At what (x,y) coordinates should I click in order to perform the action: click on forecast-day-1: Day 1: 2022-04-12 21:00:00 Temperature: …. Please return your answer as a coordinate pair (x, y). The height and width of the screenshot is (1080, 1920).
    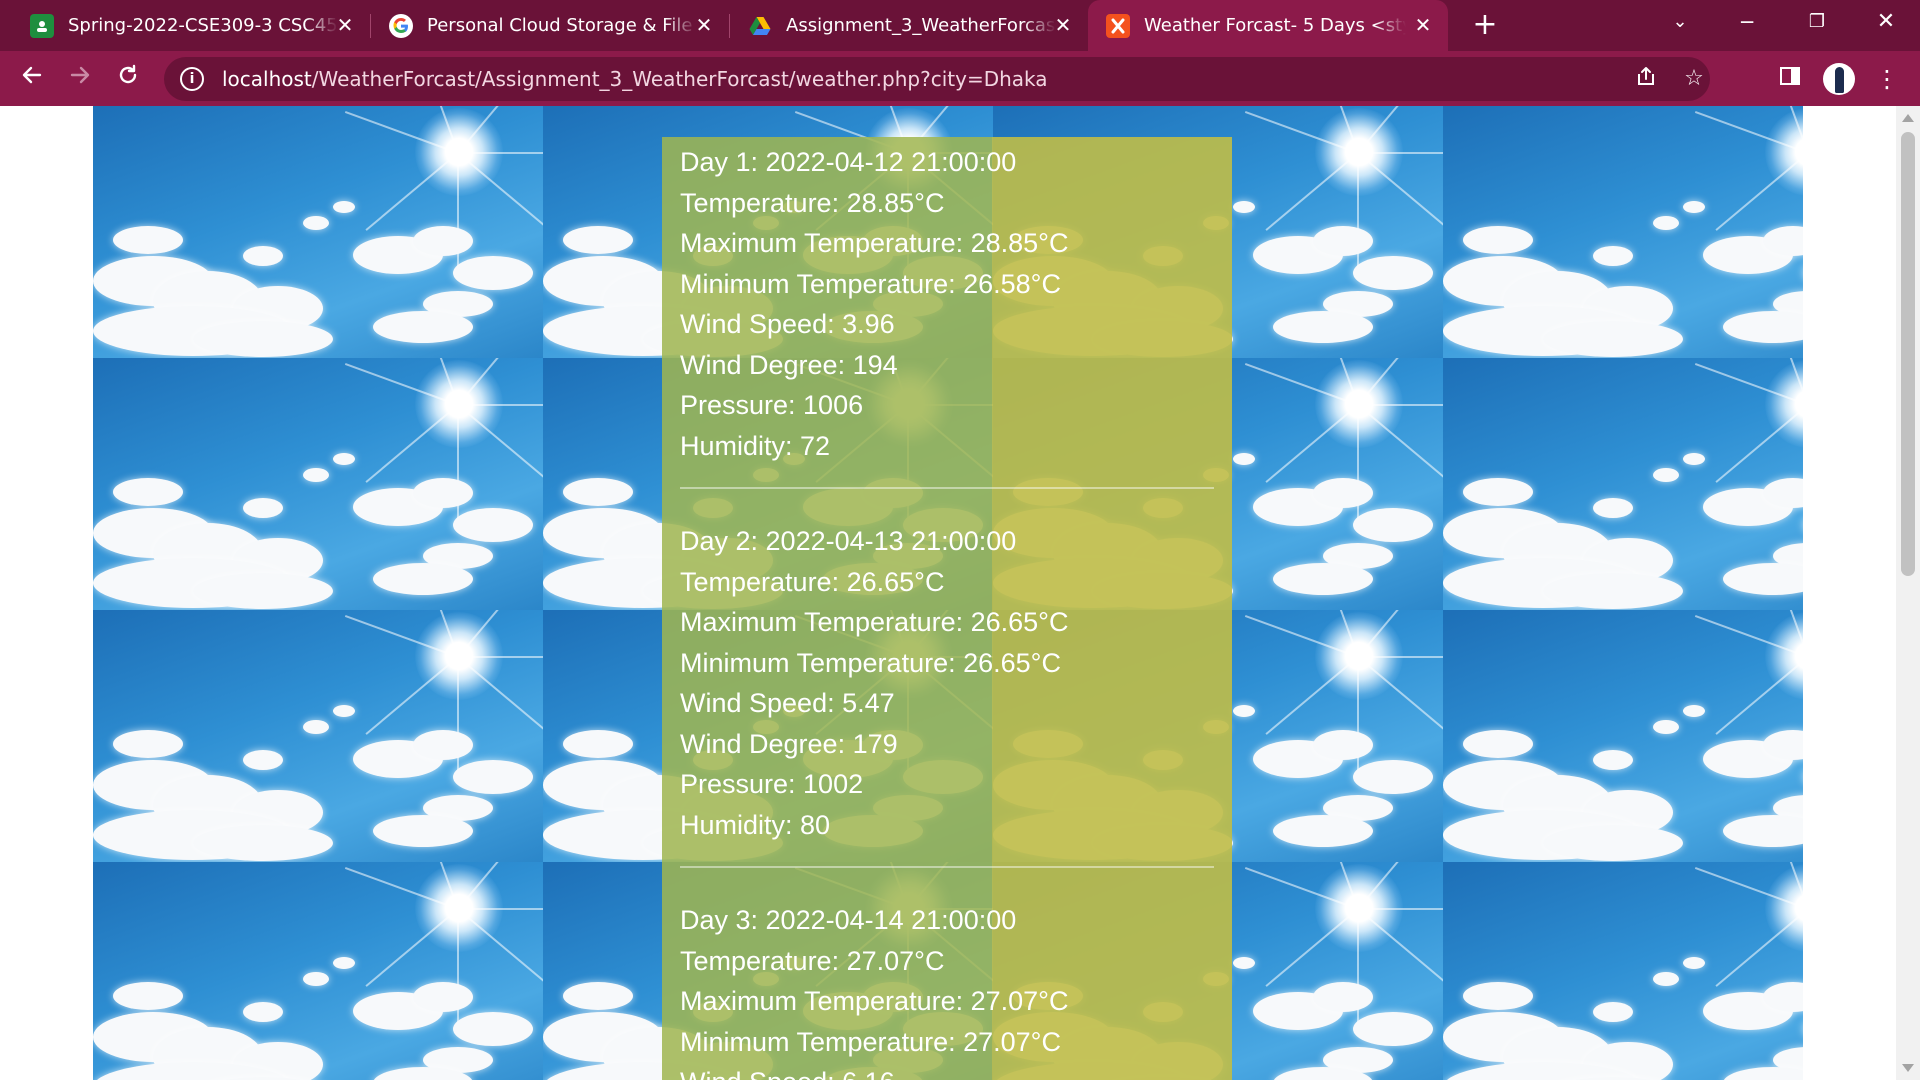
    Looking at the image, I should click on (947, 315).